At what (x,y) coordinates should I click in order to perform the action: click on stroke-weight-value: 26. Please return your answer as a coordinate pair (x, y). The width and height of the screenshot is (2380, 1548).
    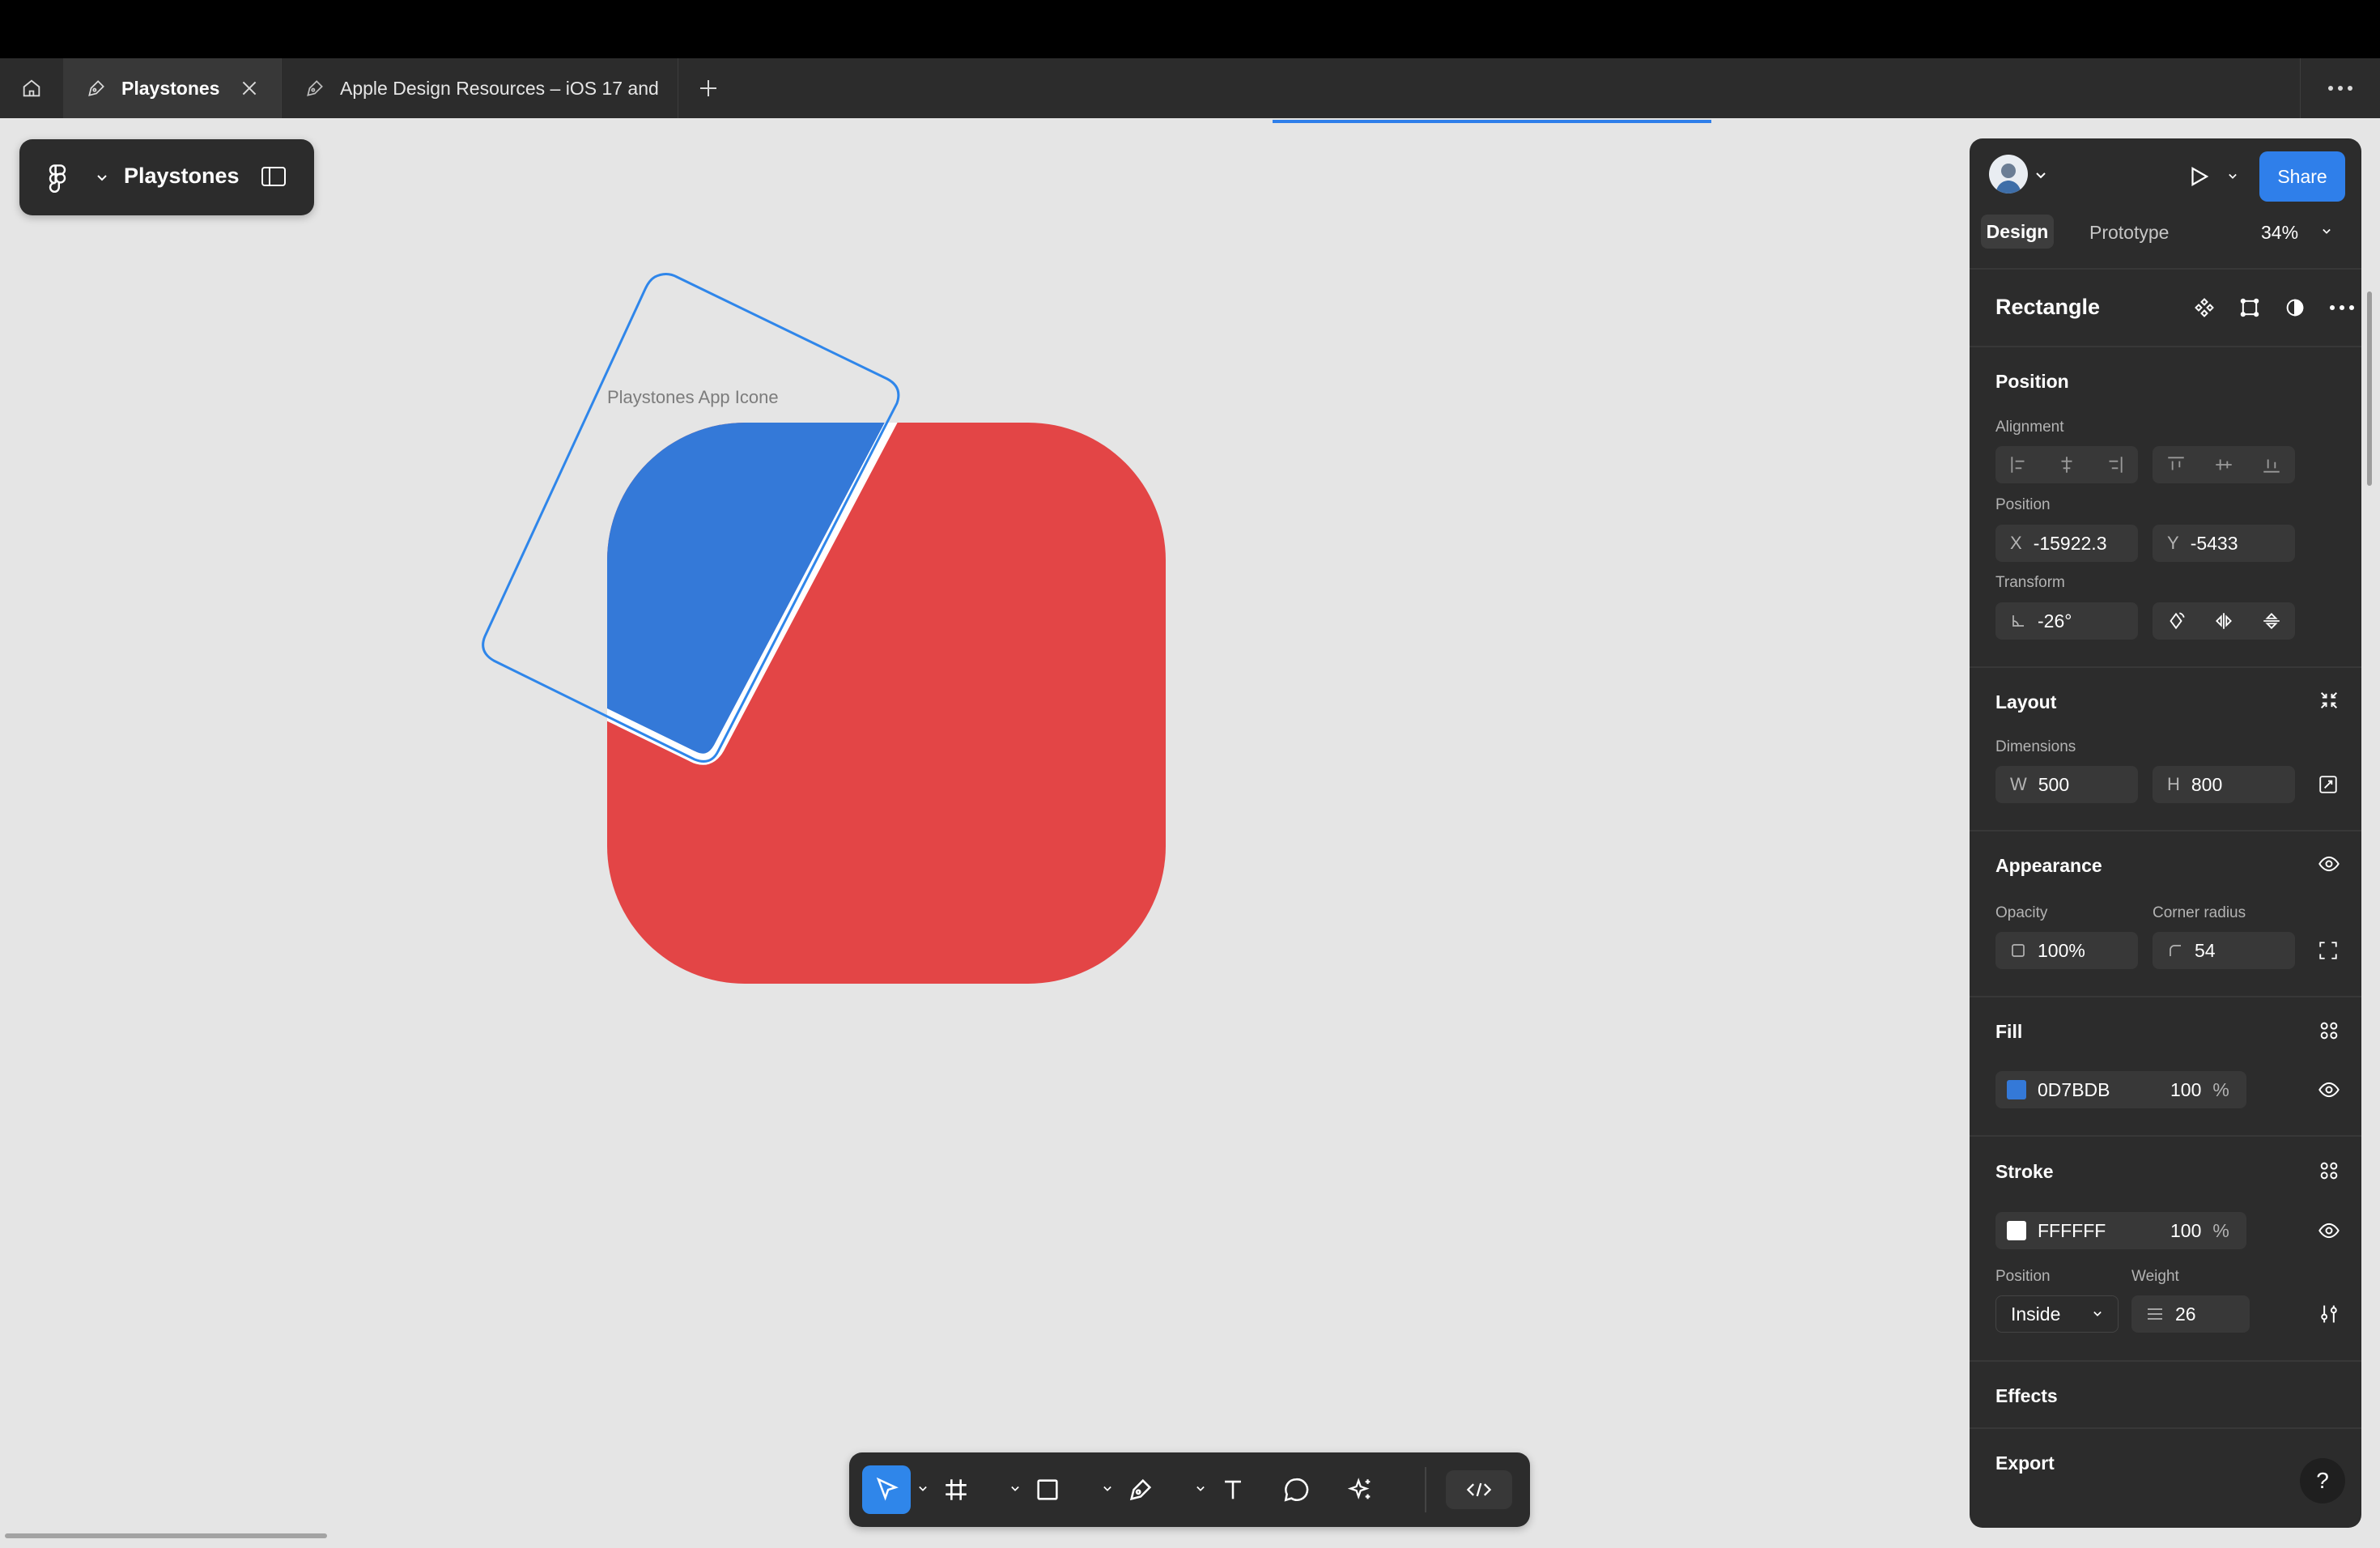
    Looking at the image, I should click on (2185, 1314).